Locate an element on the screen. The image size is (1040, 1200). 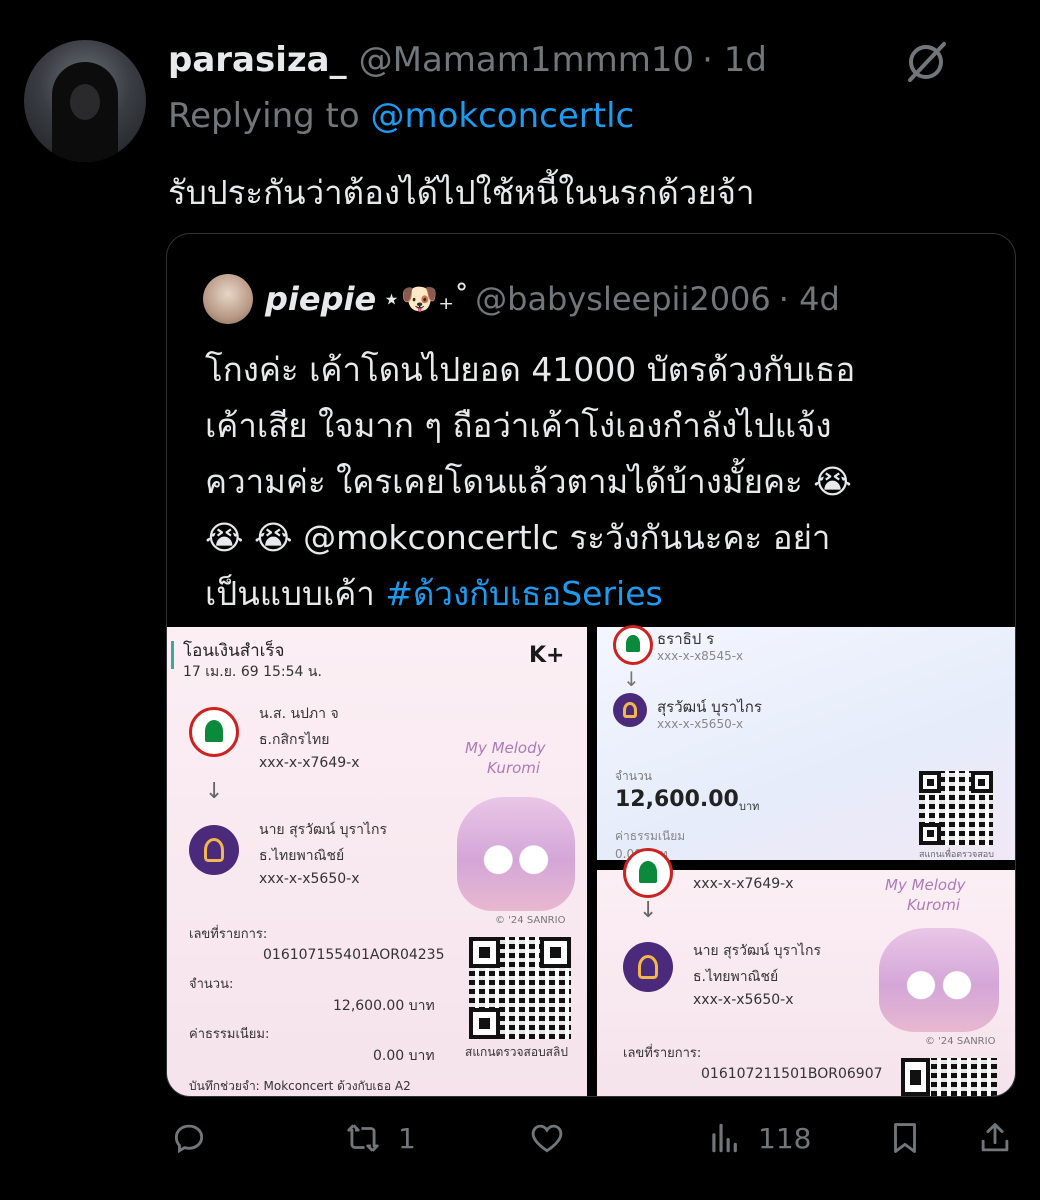
amount-value: 12,600.00 บาท is located at coordinates (384, 1006).